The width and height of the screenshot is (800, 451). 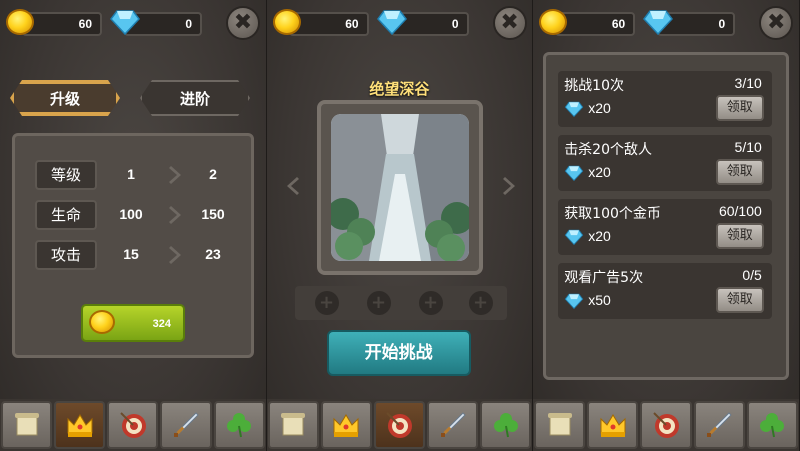 I want to click on stage-title: 绝望深谷, so click(x=399, y=89).